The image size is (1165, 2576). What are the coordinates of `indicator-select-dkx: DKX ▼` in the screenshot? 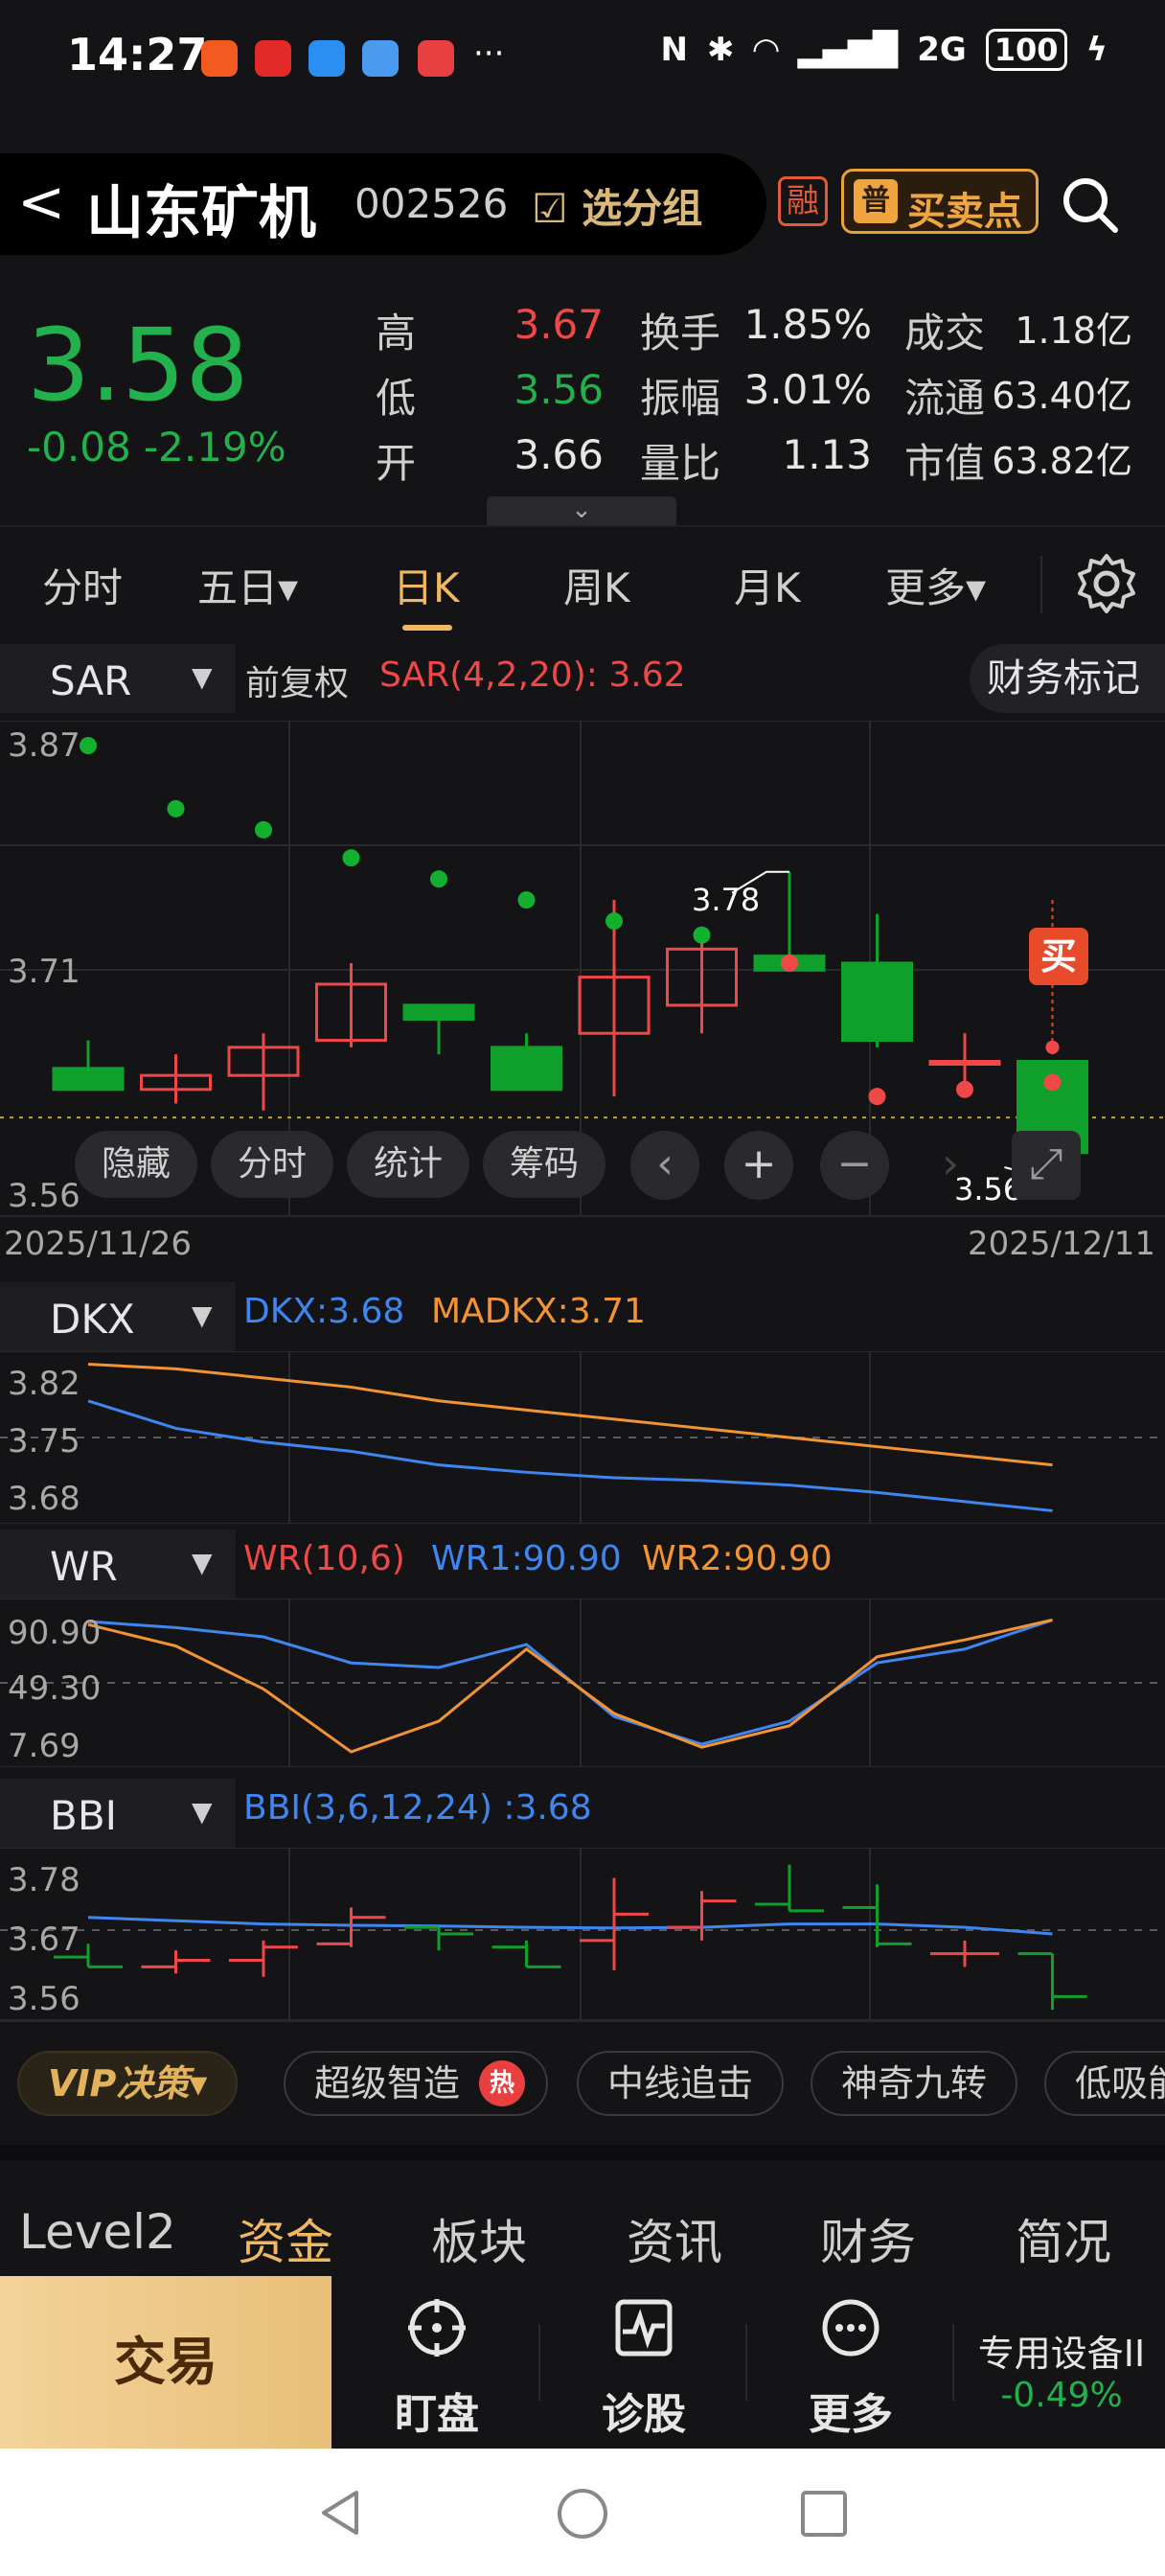 It's located at (118, 1316).